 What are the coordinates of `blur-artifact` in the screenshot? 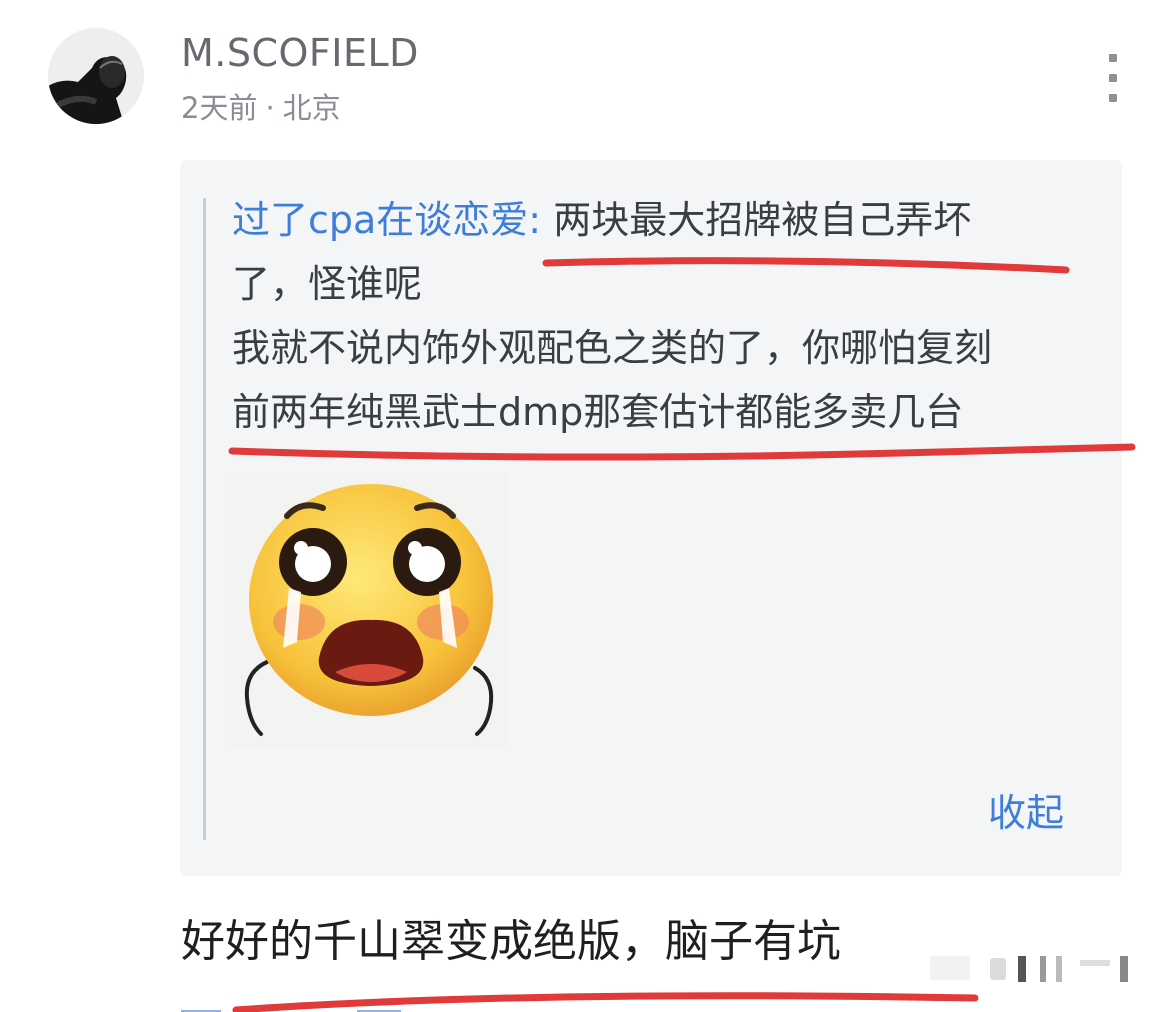 It's located at (1029, 969).